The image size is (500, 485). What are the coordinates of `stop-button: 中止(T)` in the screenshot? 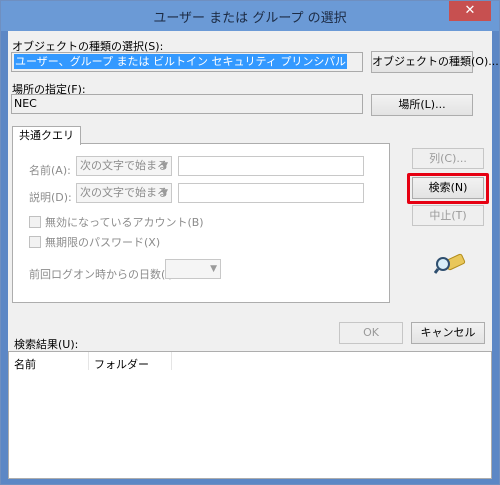 It's located at (448, 215).